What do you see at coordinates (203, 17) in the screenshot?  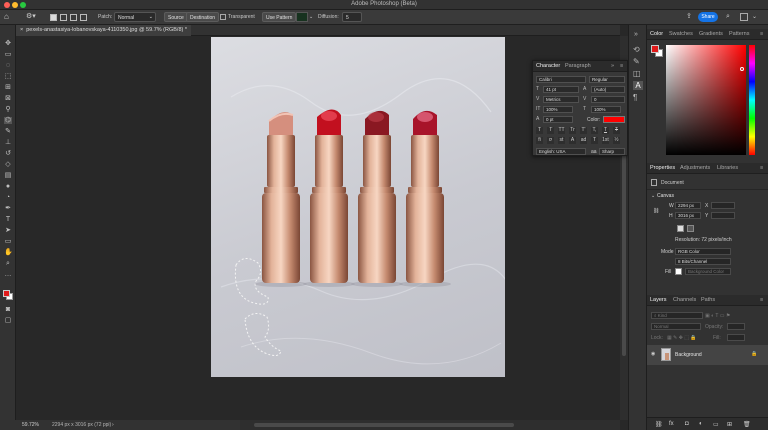 I see `destination-button: Destination` at bounding box center [203, 17].